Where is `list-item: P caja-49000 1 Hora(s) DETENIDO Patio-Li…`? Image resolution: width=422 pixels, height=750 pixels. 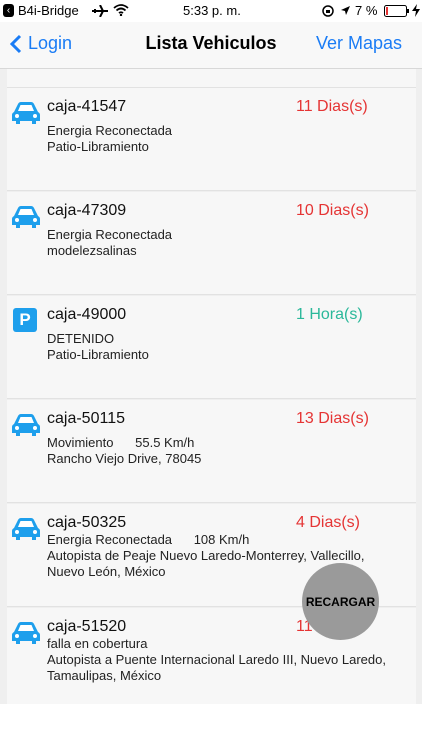 list-item: P caja-49000 1 Hora(s) DETENIDO Patio-Li… is located at coordinates (211, 347).